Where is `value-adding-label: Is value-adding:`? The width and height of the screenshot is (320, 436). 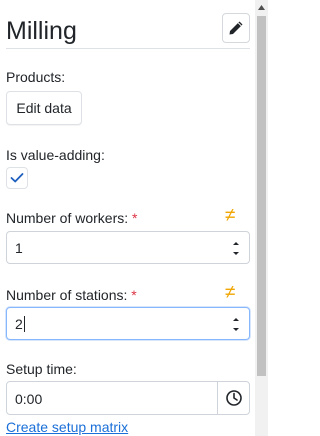 value-adding-label: Is value-adding: is located at coordinates (55, 155).